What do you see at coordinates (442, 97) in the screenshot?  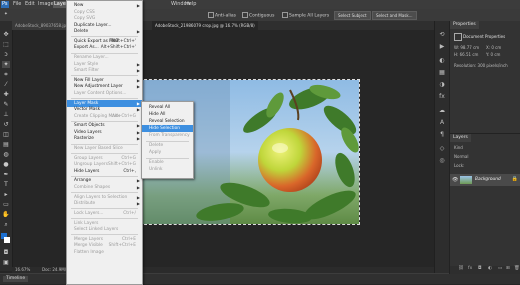 I see `styles-panel-icon: fx` at bounding box center [442, 97].